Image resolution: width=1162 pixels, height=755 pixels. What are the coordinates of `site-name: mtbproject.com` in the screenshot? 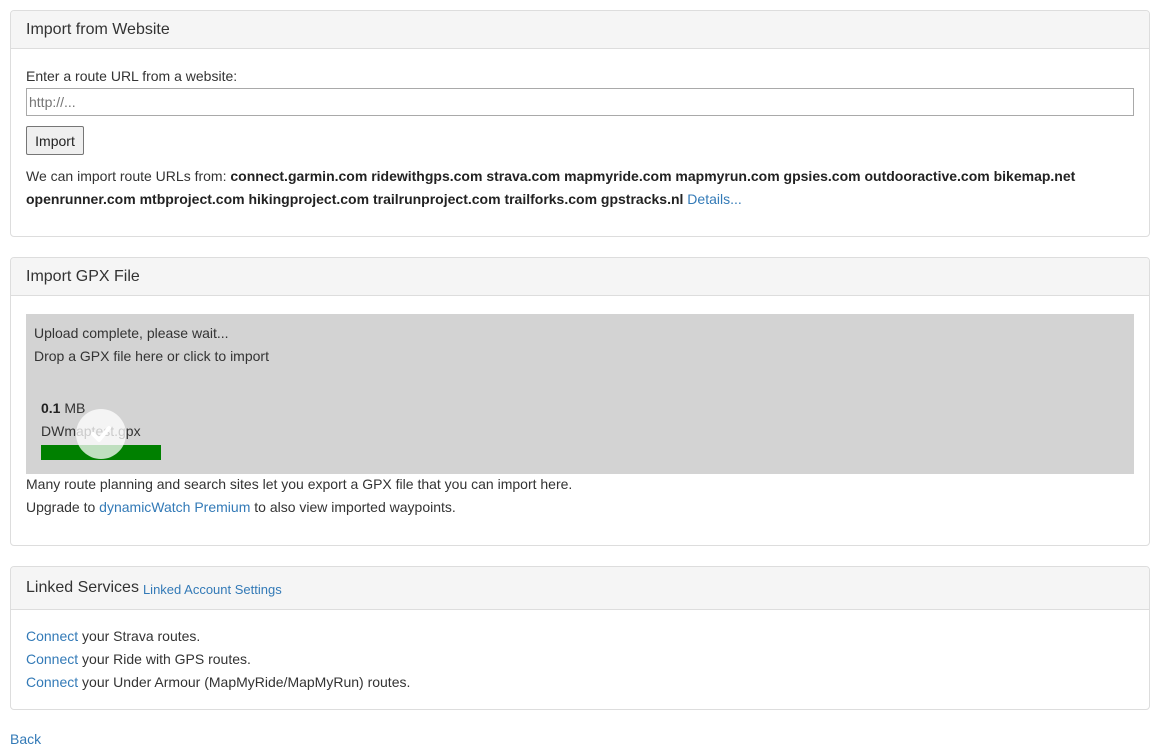 It's located at (192, 199).